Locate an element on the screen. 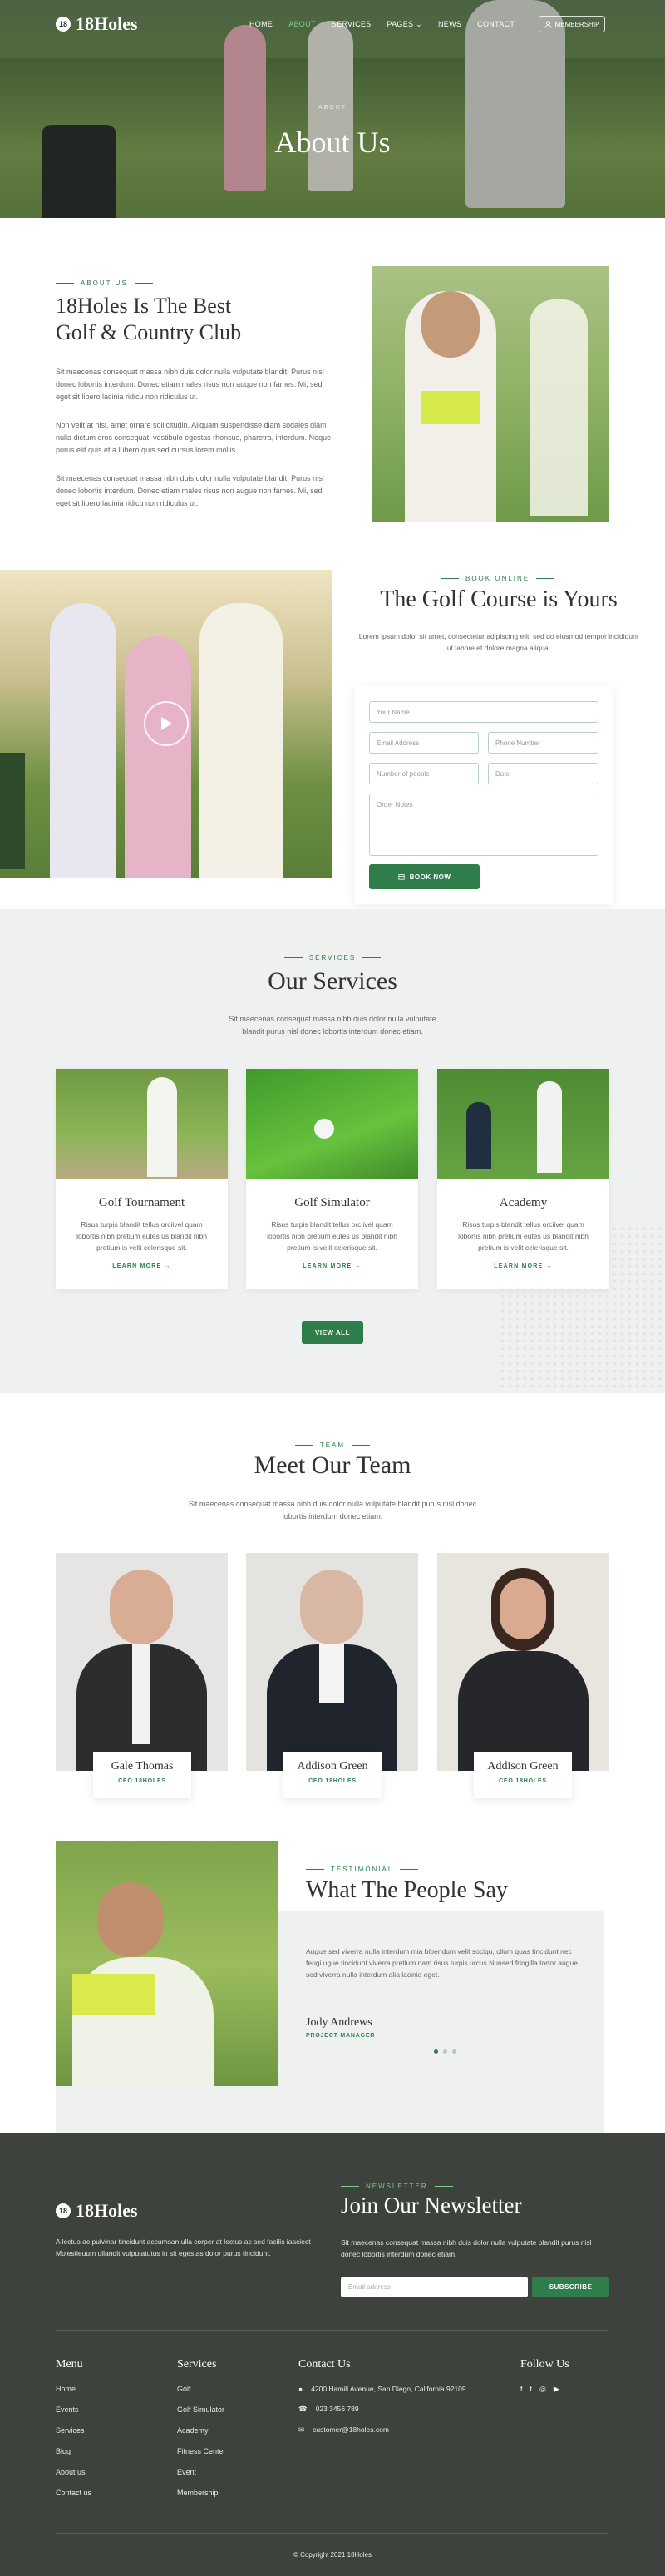 Image resolution: width=665 pixels, height=2576 pixels. people-field: Number of people is located at coordinates (424, 773).